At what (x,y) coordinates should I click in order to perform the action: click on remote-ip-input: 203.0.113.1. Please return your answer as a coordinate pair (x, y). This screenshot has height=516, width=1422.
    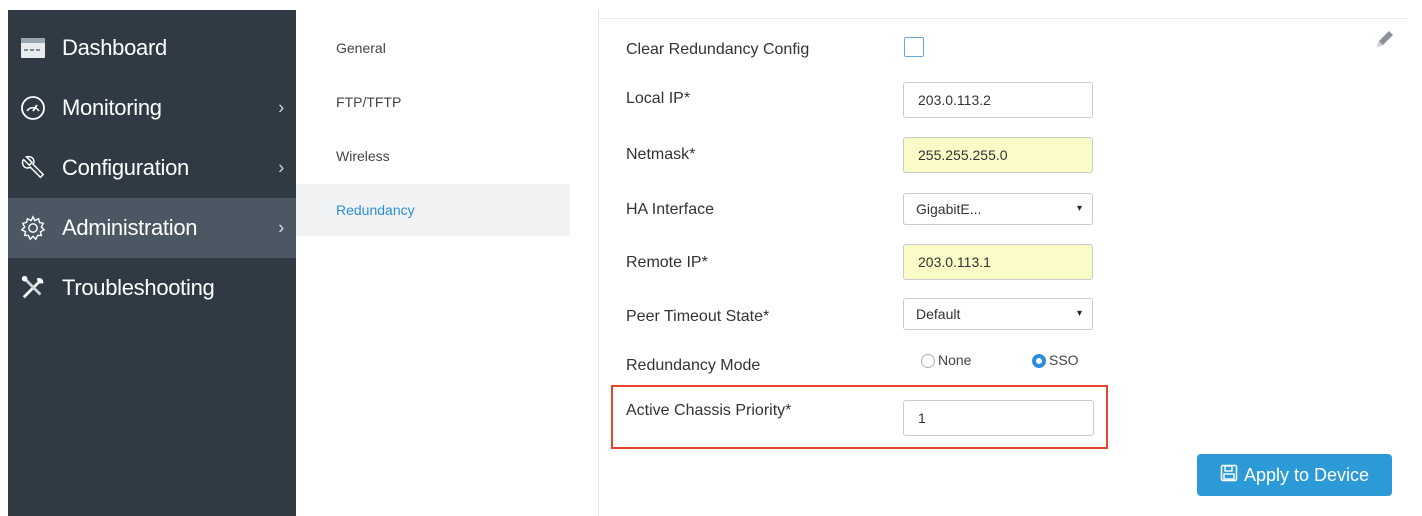
    Looking at the image, I should click on (998, 262).